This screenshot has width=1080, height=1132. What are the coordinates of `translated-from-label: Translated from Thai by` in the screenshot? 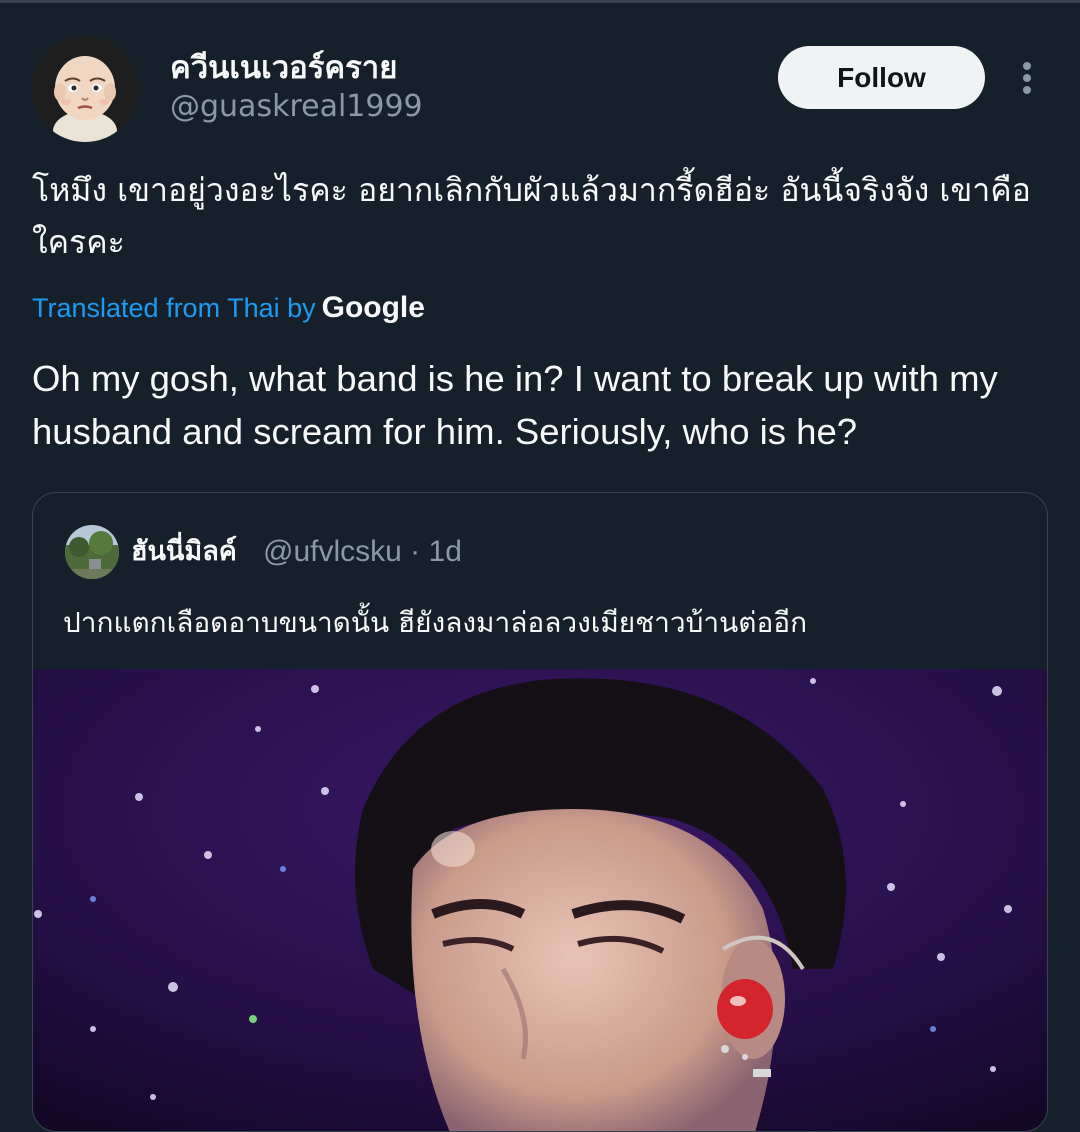 It's located at (174, 308).